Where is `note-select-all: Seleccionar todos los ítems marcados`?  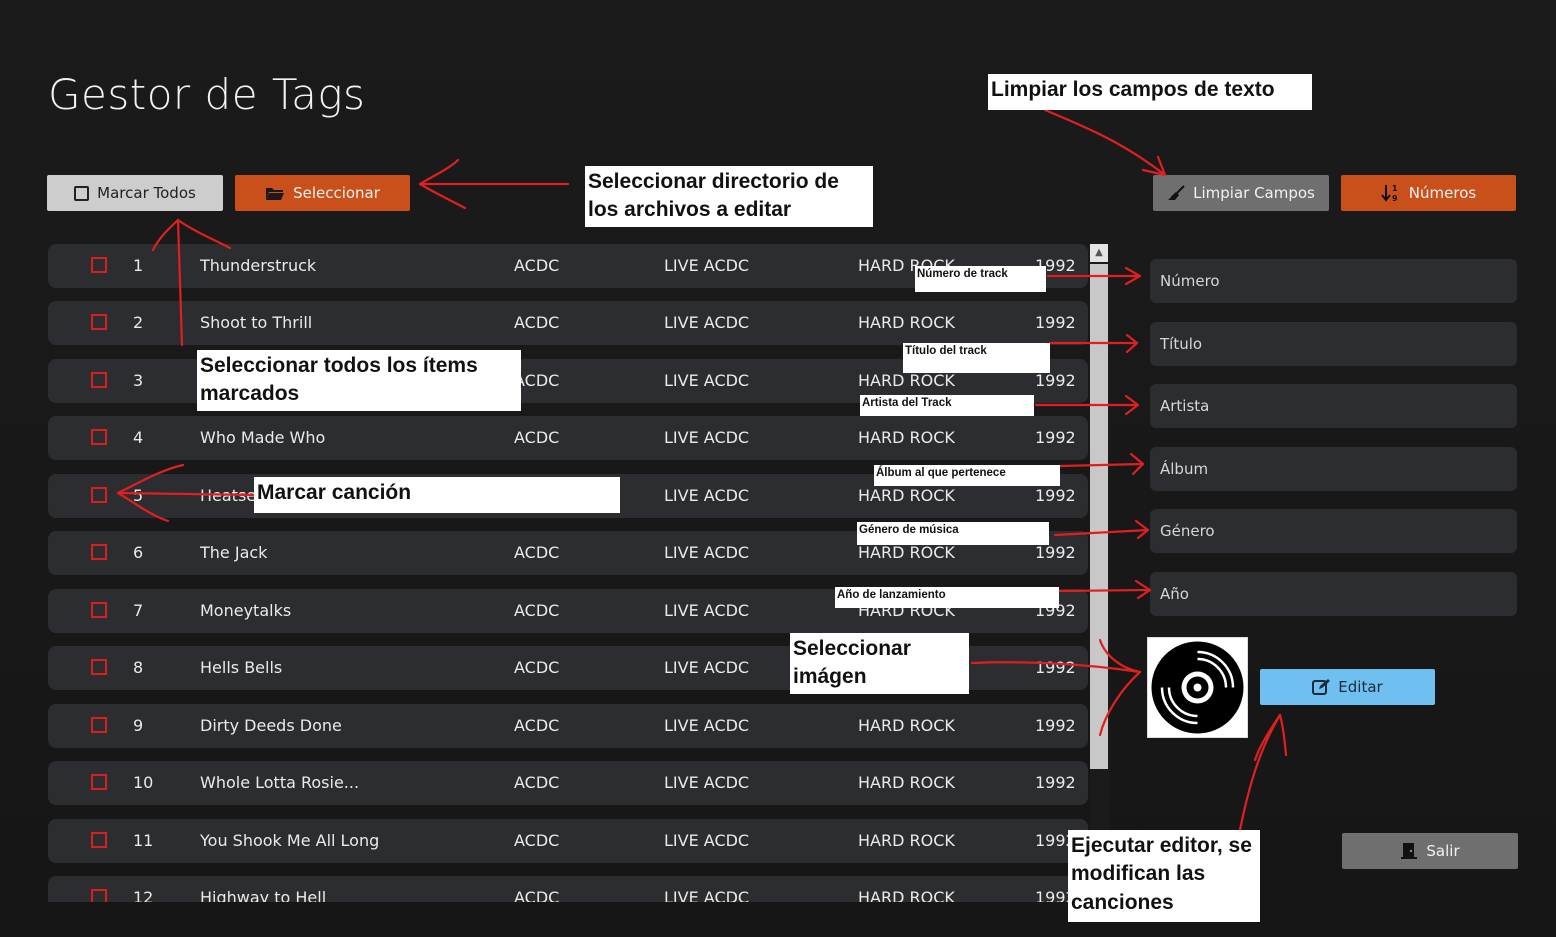
note-select-all: Seleccionar todos los ítems marcados is located at coordinates (359, 380).